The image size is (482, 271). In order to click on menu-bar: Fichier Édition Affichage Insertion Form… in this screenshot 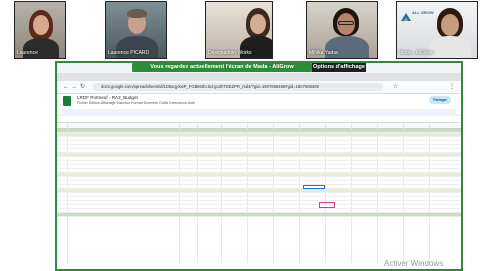, I will do `click(136, 103)`.